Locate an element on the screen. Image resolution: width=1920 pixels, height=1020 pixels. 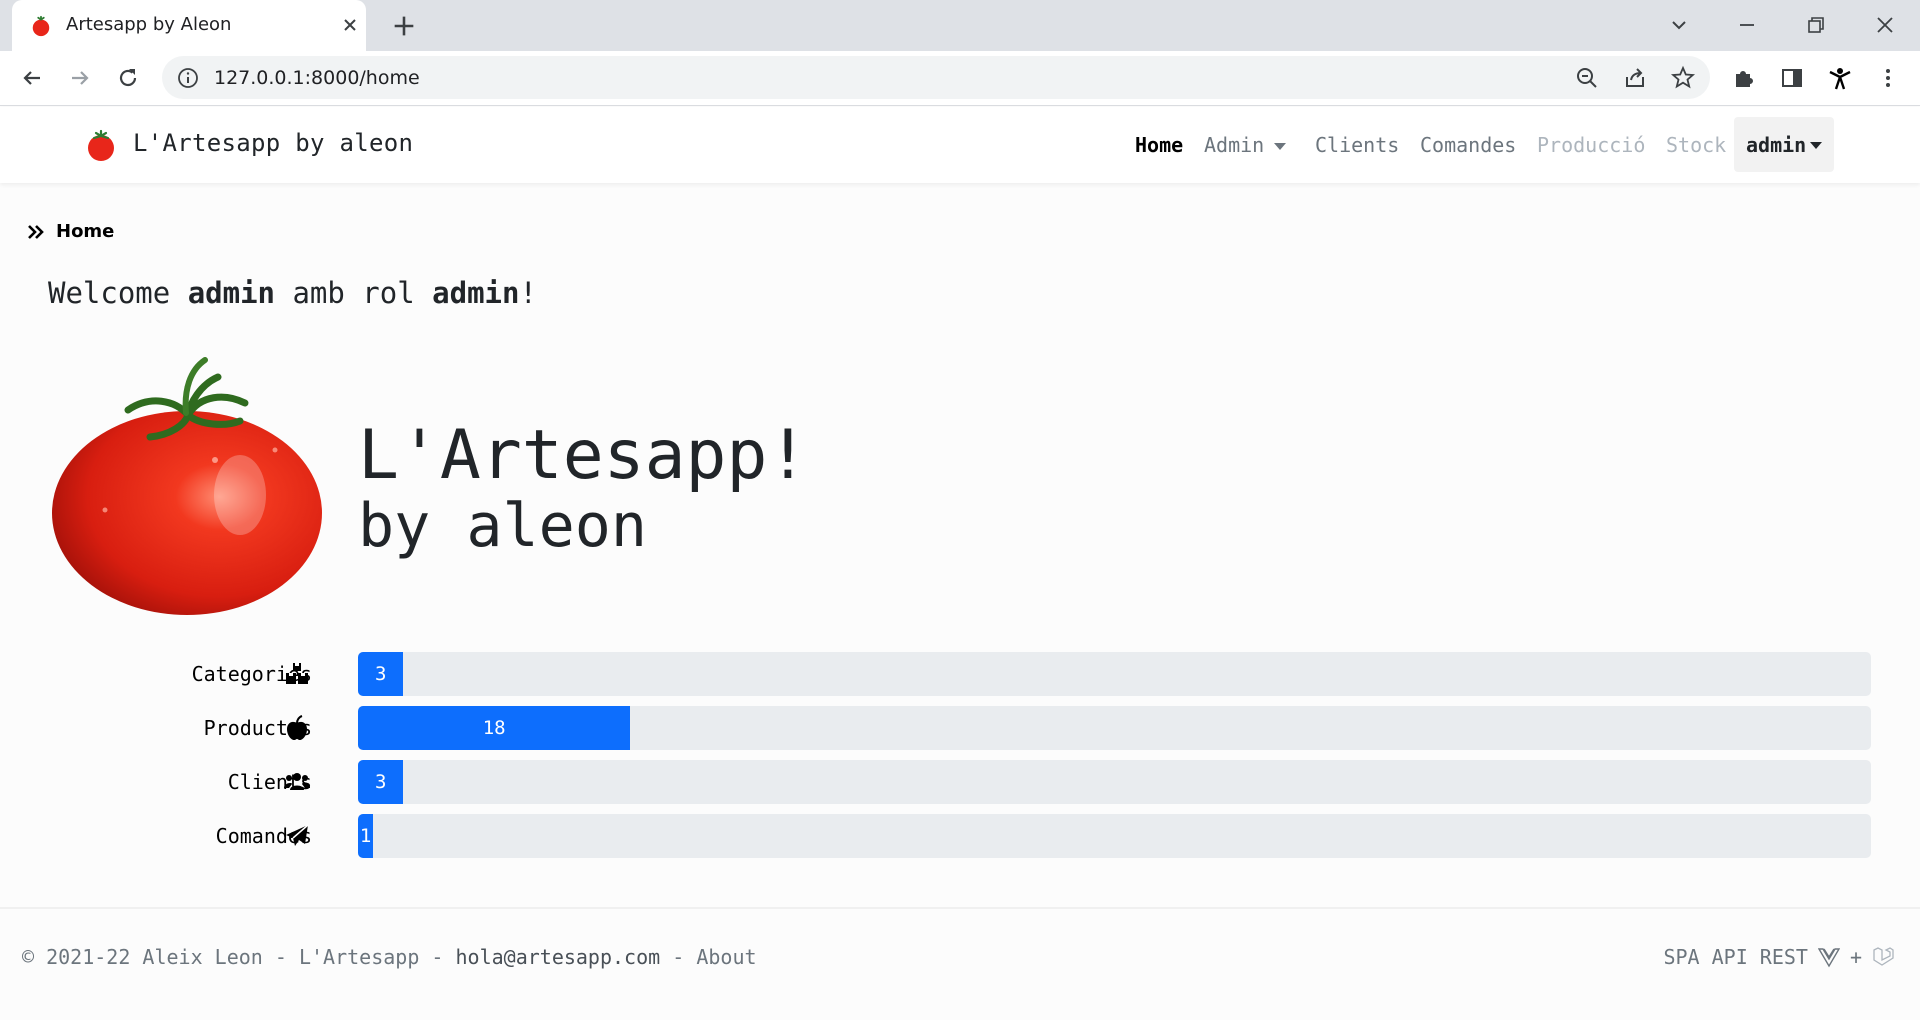
welcome-message: Welcome admin amb rol admin! is located at coordinates (292, 293).